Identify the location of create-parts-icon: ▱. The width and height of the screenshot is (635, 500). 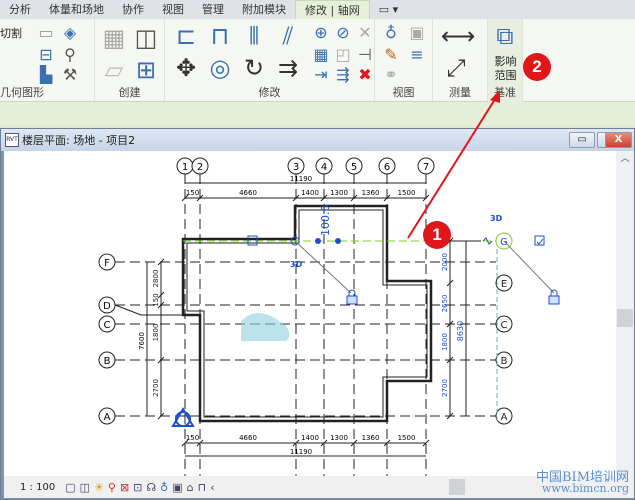
(114, 70).